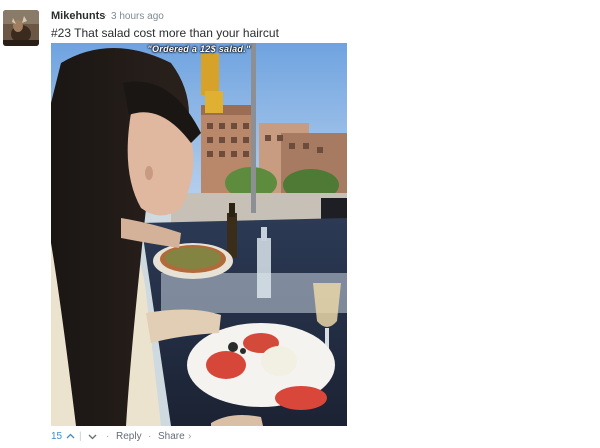  What do you see at coordinates (199, 49) in the screenshot?
I see `photo-caption: "Ordered a 12$ salad."` at bounding box center [199, 49].